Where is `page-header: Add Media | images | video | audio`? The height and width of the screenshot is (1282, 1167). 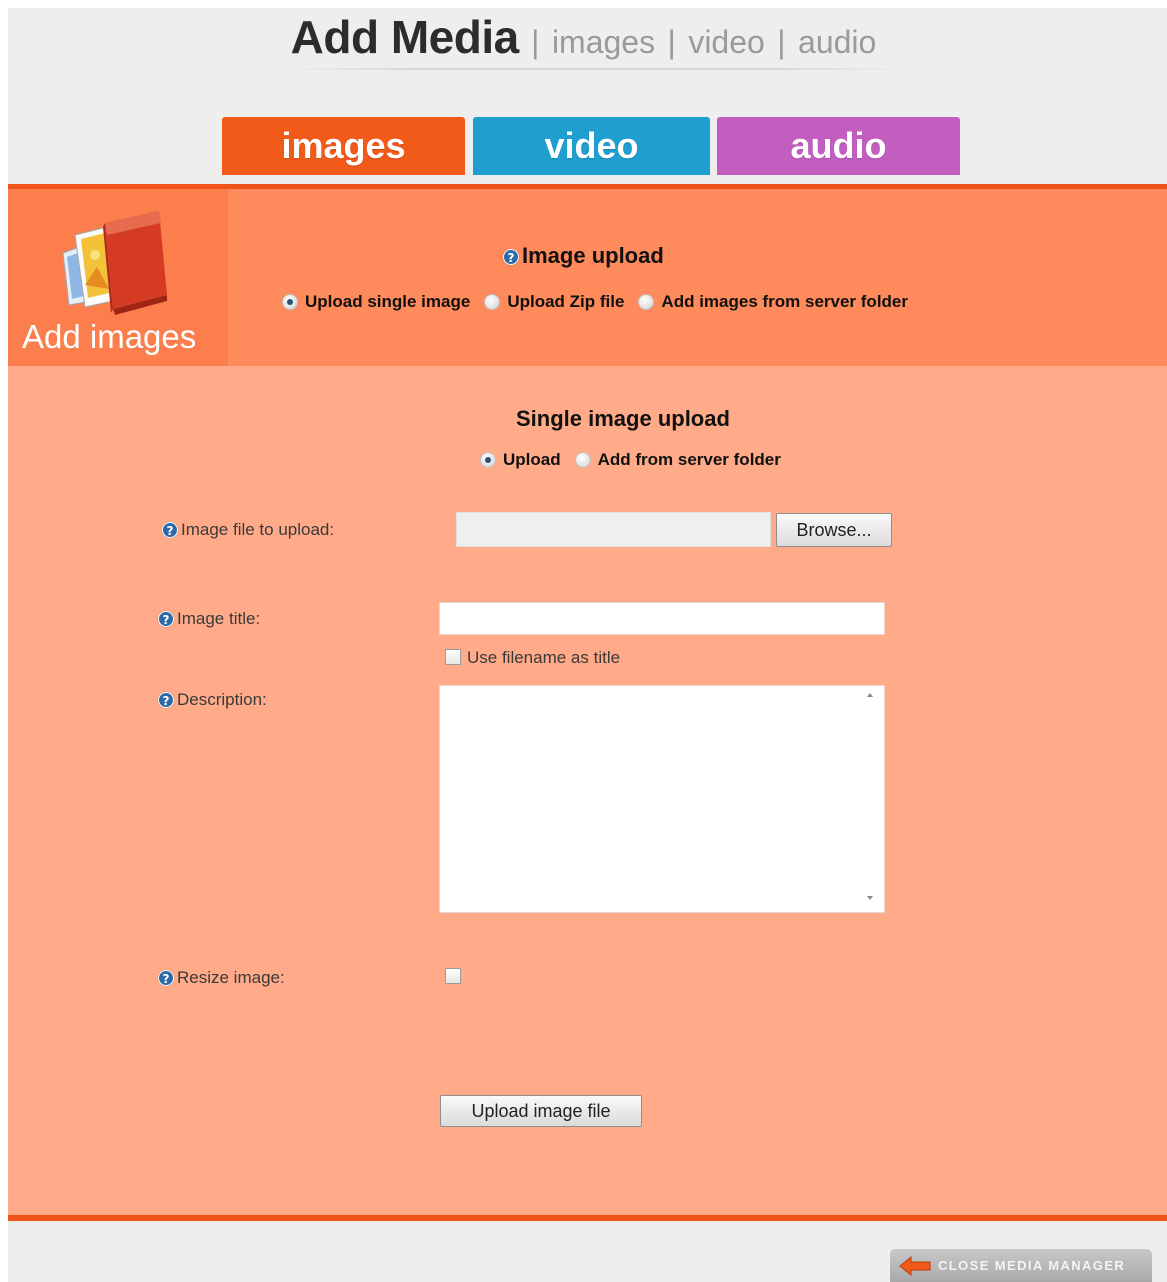
page-header: Add Media | images | video | audio is located at coordinates (583, 37).